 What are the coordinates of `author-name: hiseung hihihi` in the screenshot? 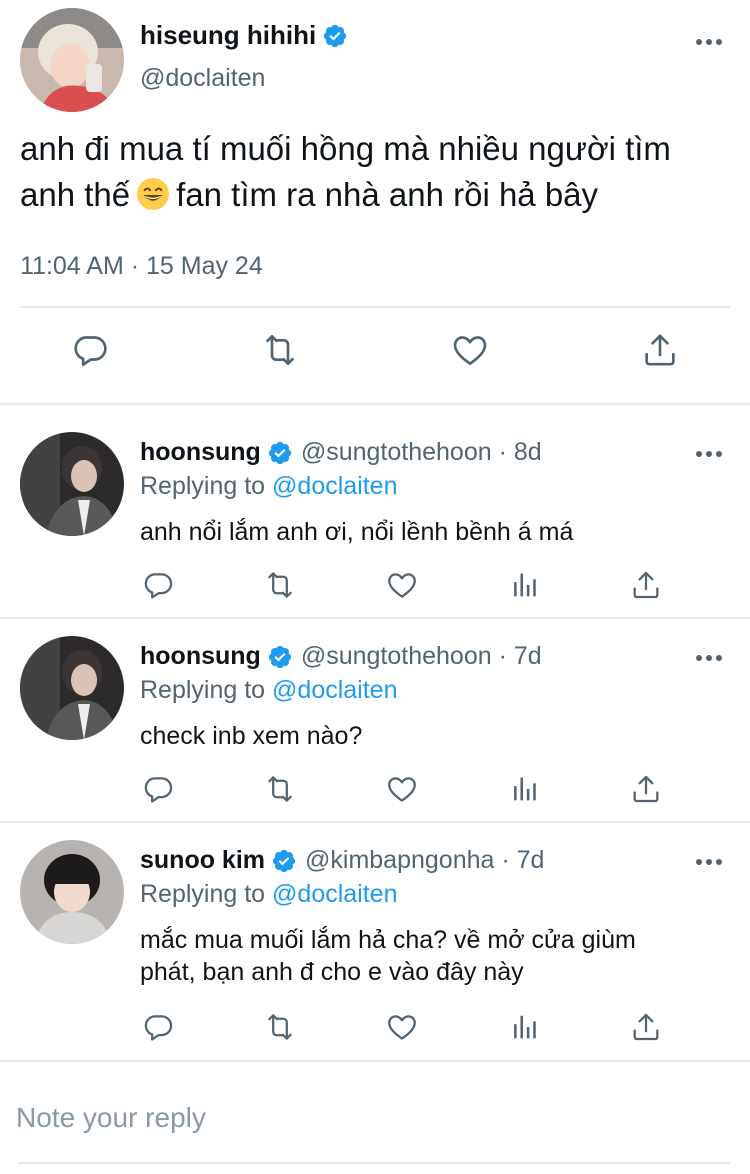 It's located at (244, 35).